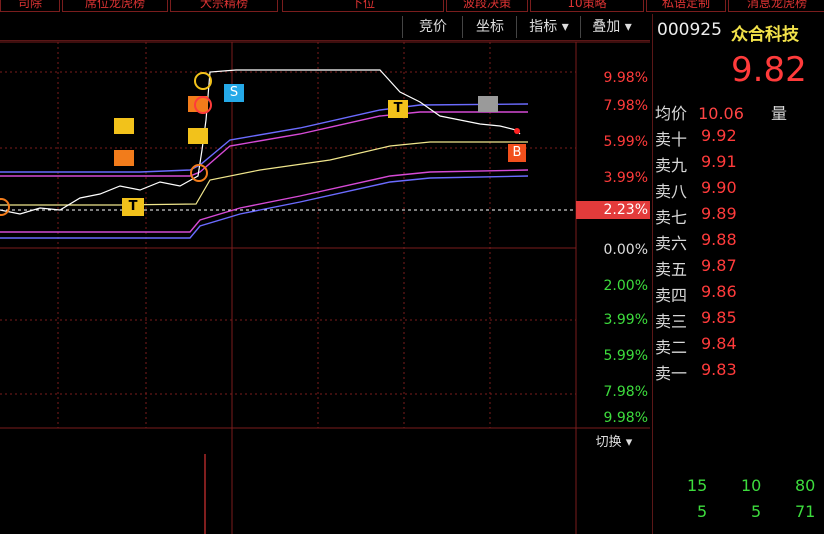 The width and height of the screenshot is (824, 534). Describe the element at coordinates (719, 187) in the screenshot. I see `ask-price: 9.90` at that location.